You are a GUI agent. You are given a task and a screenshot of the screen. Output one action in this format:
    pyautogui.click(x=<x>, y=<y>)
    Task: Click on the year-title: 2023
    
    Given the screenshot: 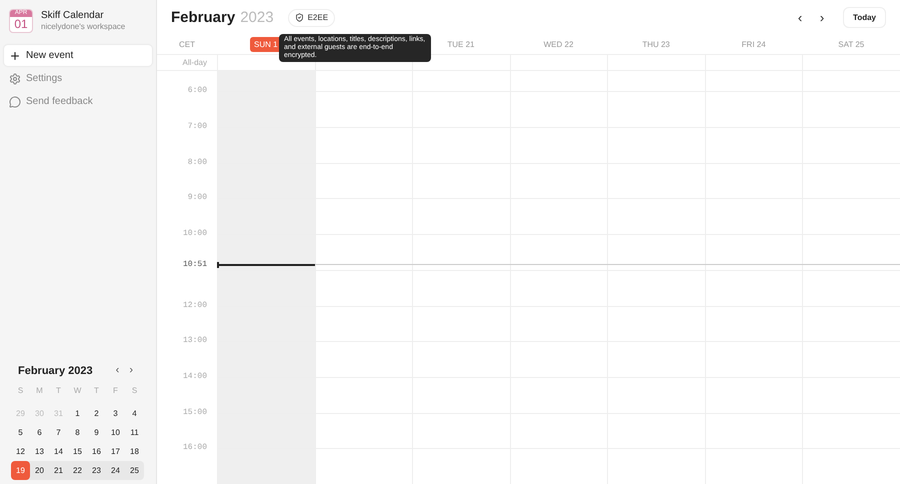 What is the action you would take?
    pyautogui.click(x=257, y=18)
    